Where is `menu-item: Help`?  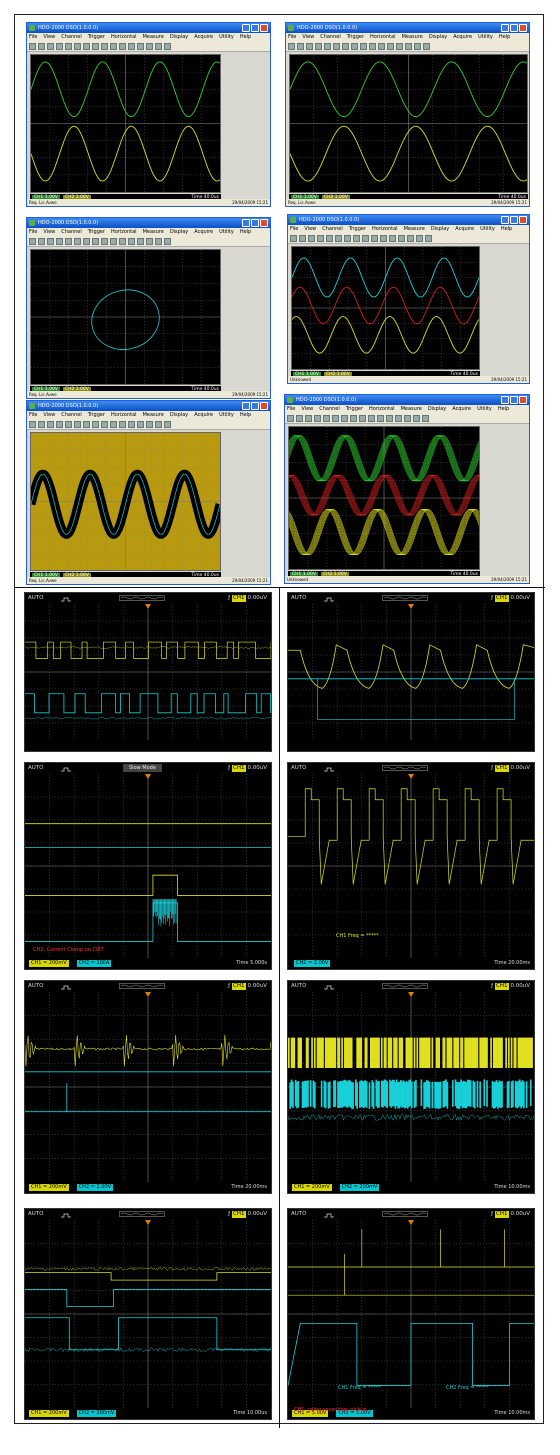 menu-item: Help is located at coordinates (506, 229).